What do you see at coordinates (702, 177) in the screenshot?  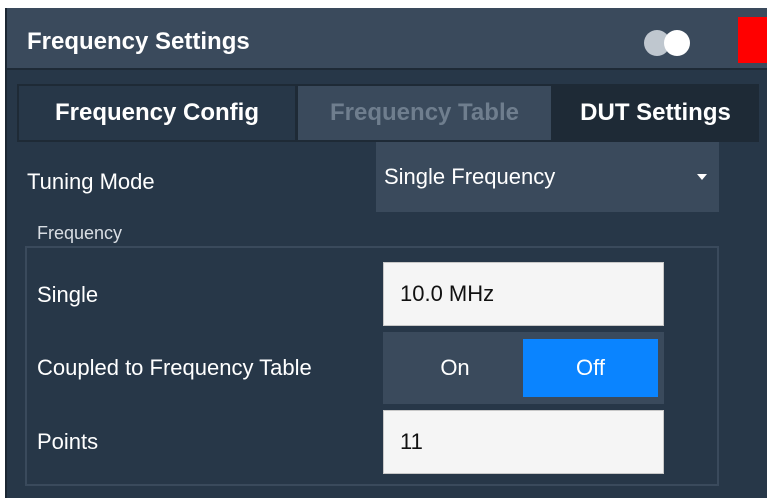 I see `dropdown-arrow-icon` at bounding box center [702, 177].